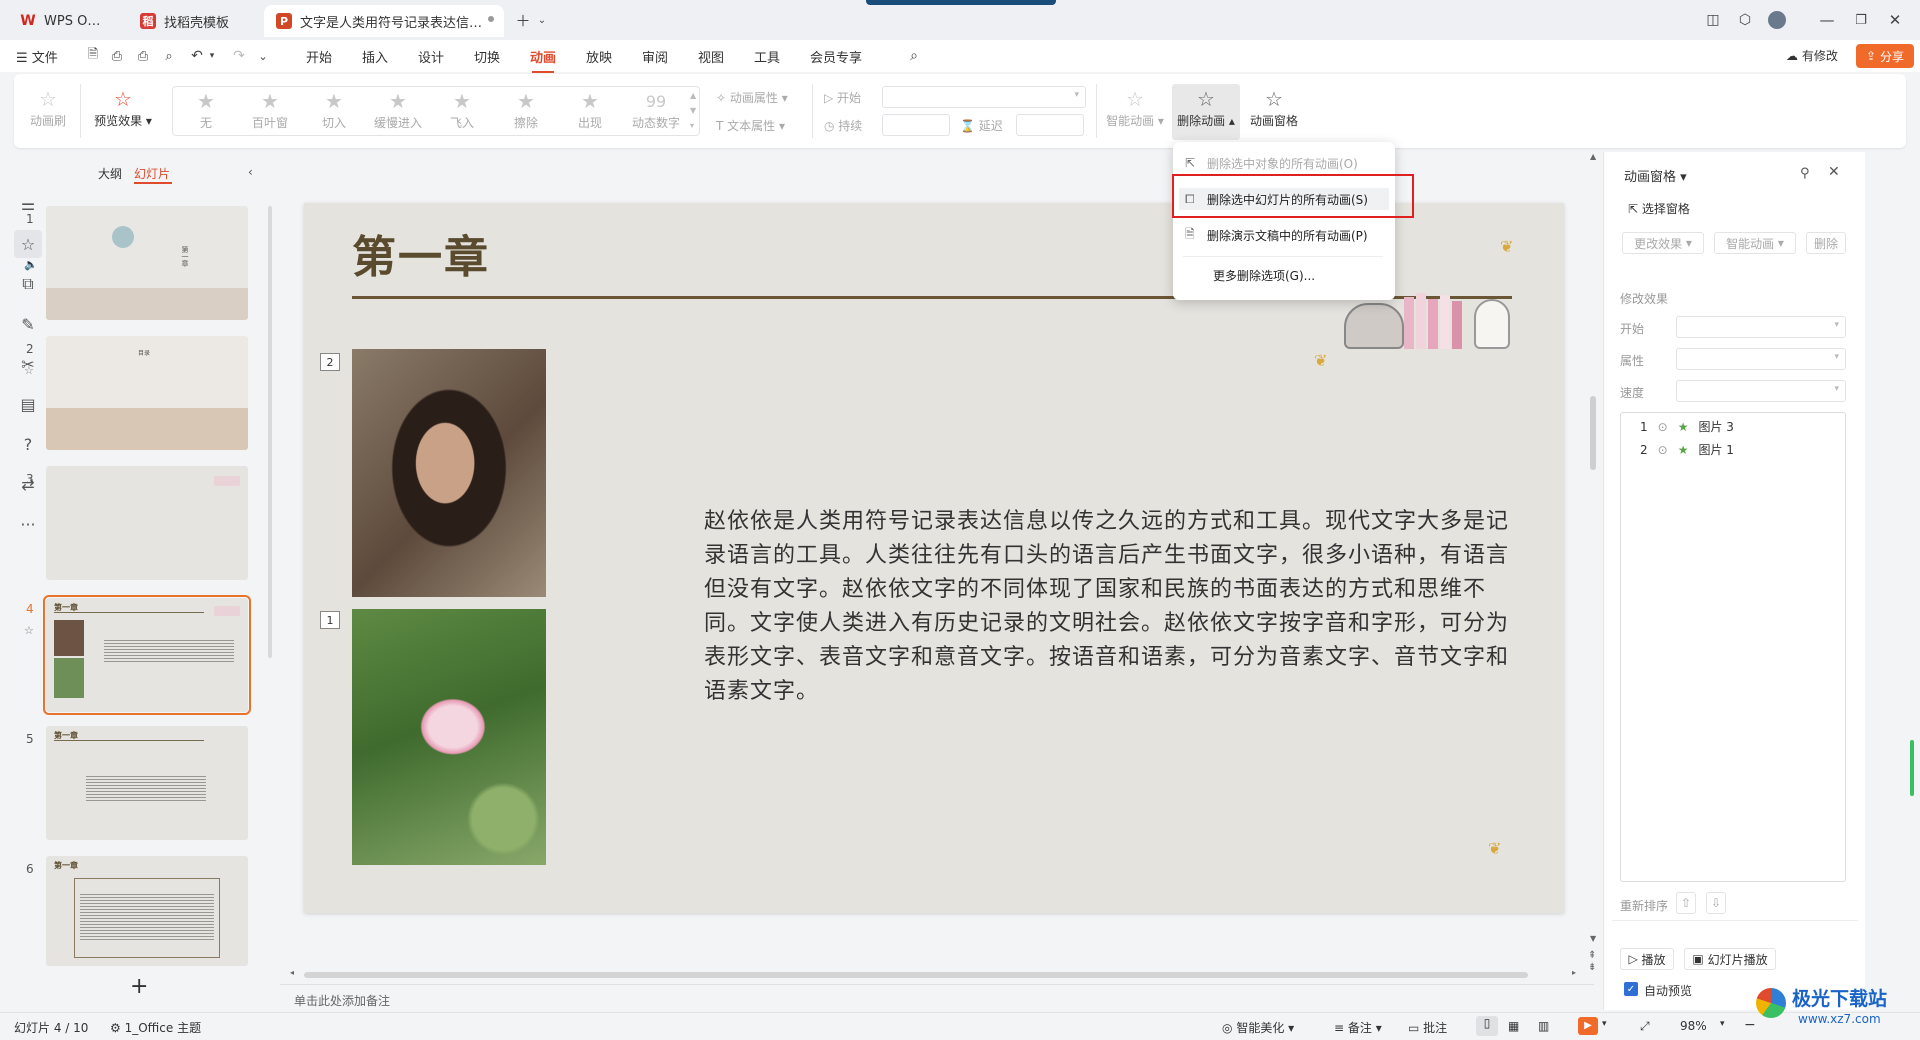 The width and height of the screenshot is (1920, 1040). I want to click on slide-thumbnail-5: 第一章, so click(147, 783).